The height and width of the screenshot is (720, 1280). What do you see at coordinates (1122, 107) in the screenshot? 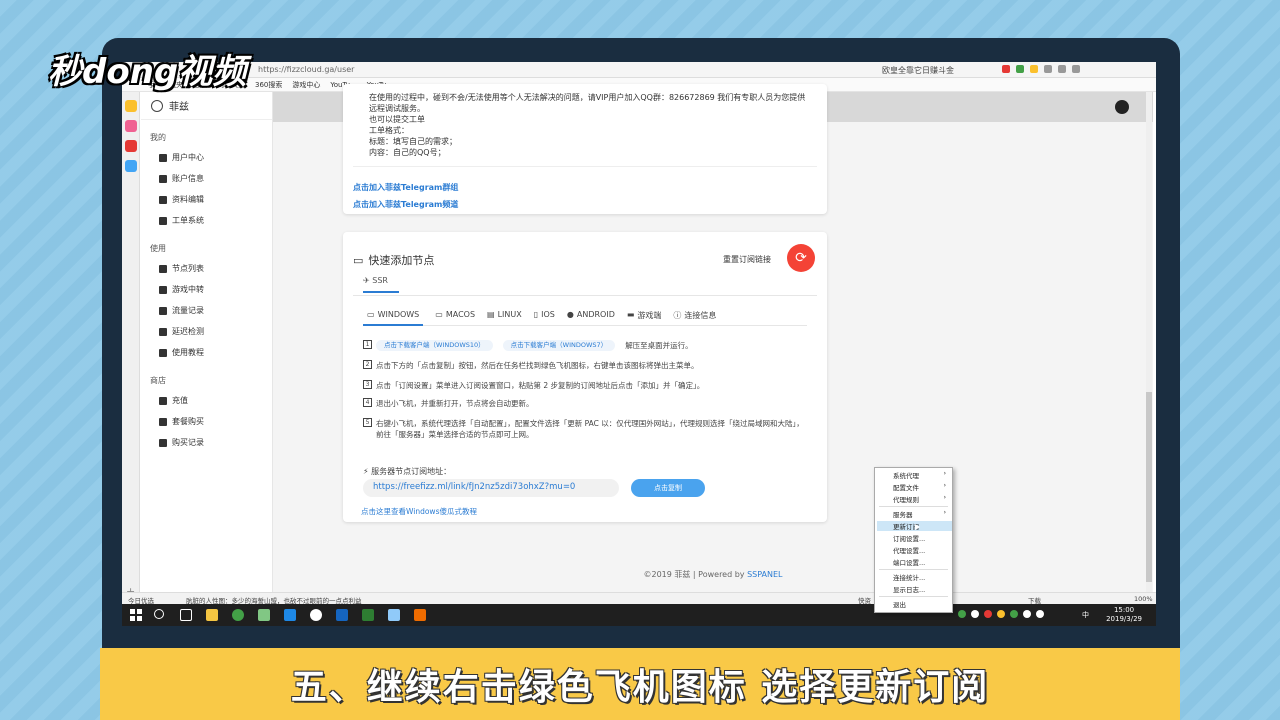
I see `account-circle-icon` at bounding box center [1122, 107].